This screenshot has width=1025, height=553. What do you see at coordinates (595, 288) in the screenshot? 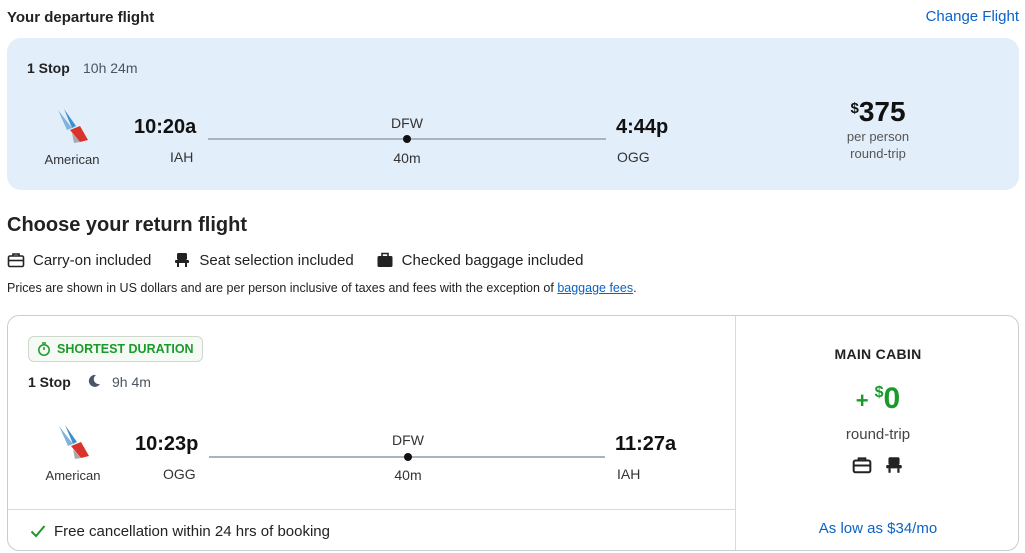
I see `baggage-fees-link: baggage fees` at bounding box center [595, 288].